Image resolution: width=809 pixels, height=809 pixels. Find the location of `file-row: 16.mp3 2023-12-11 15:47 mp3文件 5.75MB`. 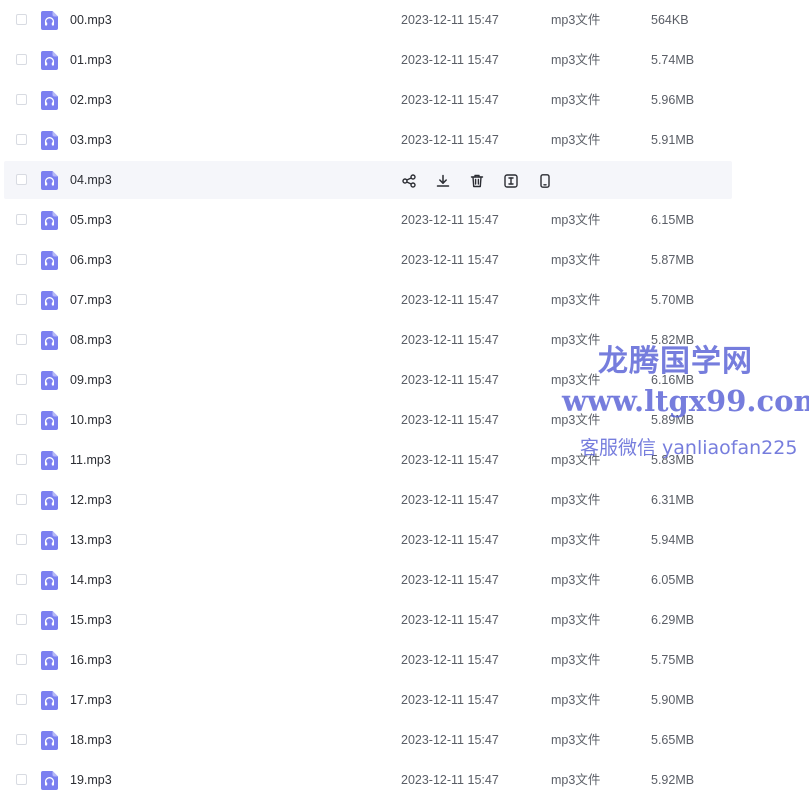

file-row: 16.mp3 2023-12-11 15:47 mp3文件 5.75MB is located at coordinates (404, 660).